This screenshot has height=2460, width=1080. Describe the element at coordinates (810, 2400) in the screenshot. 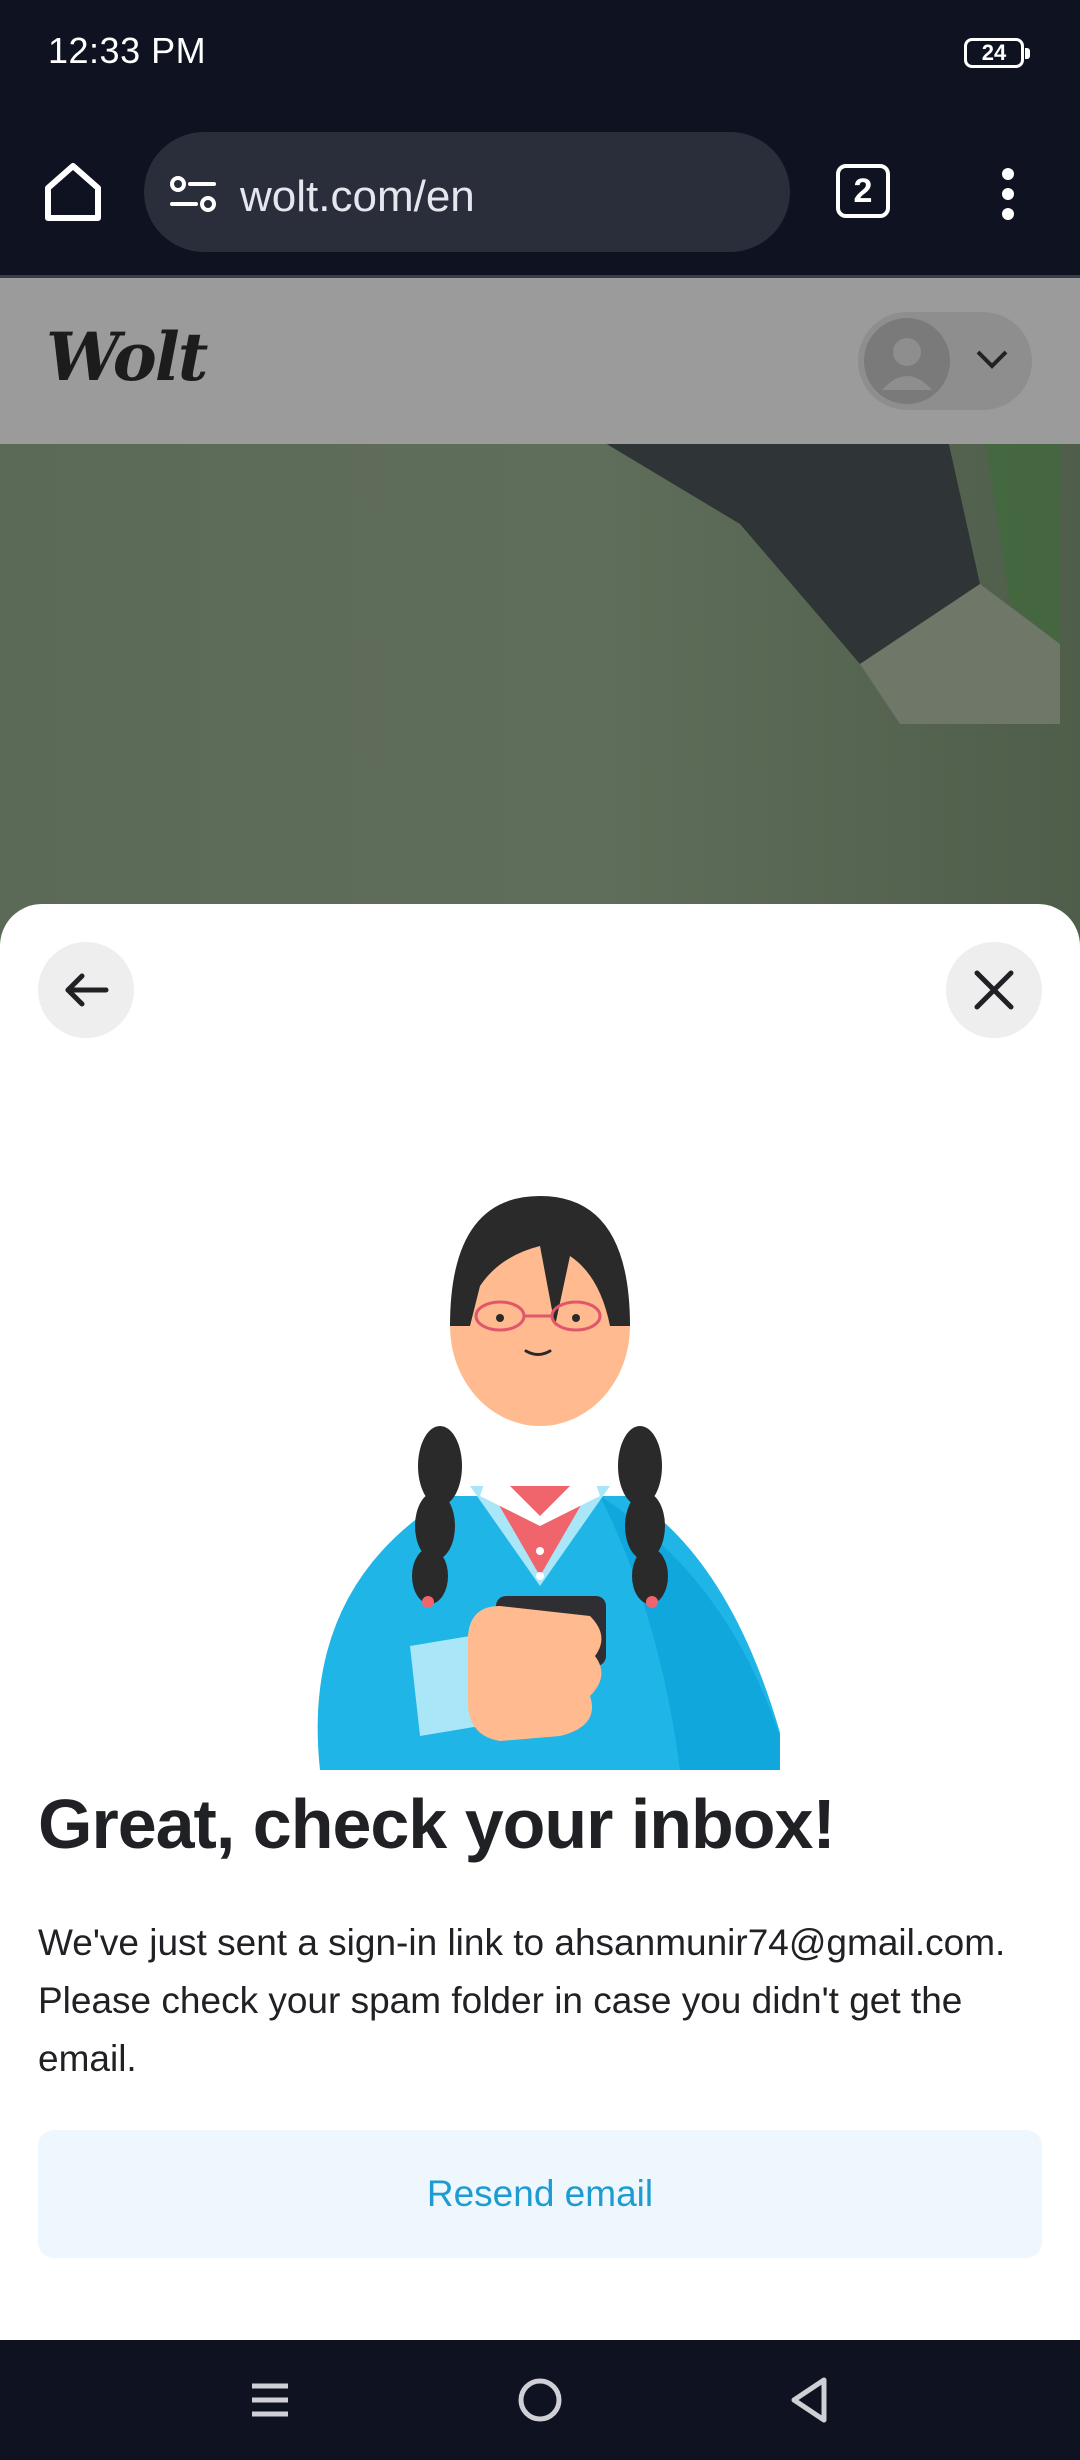

I see `back-triangle-icon` at that location.